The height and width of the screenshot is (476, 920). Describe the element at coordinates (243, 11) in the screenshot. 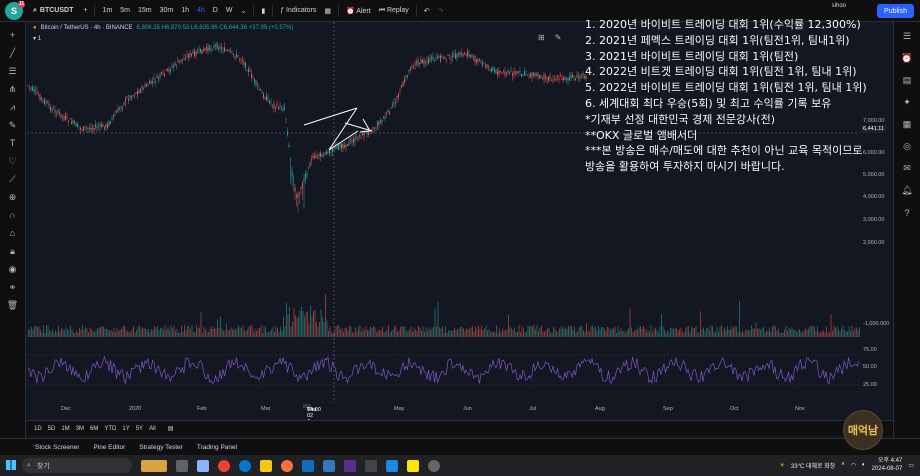

I see `interval-dropdown-icon: ⌄` at that location.